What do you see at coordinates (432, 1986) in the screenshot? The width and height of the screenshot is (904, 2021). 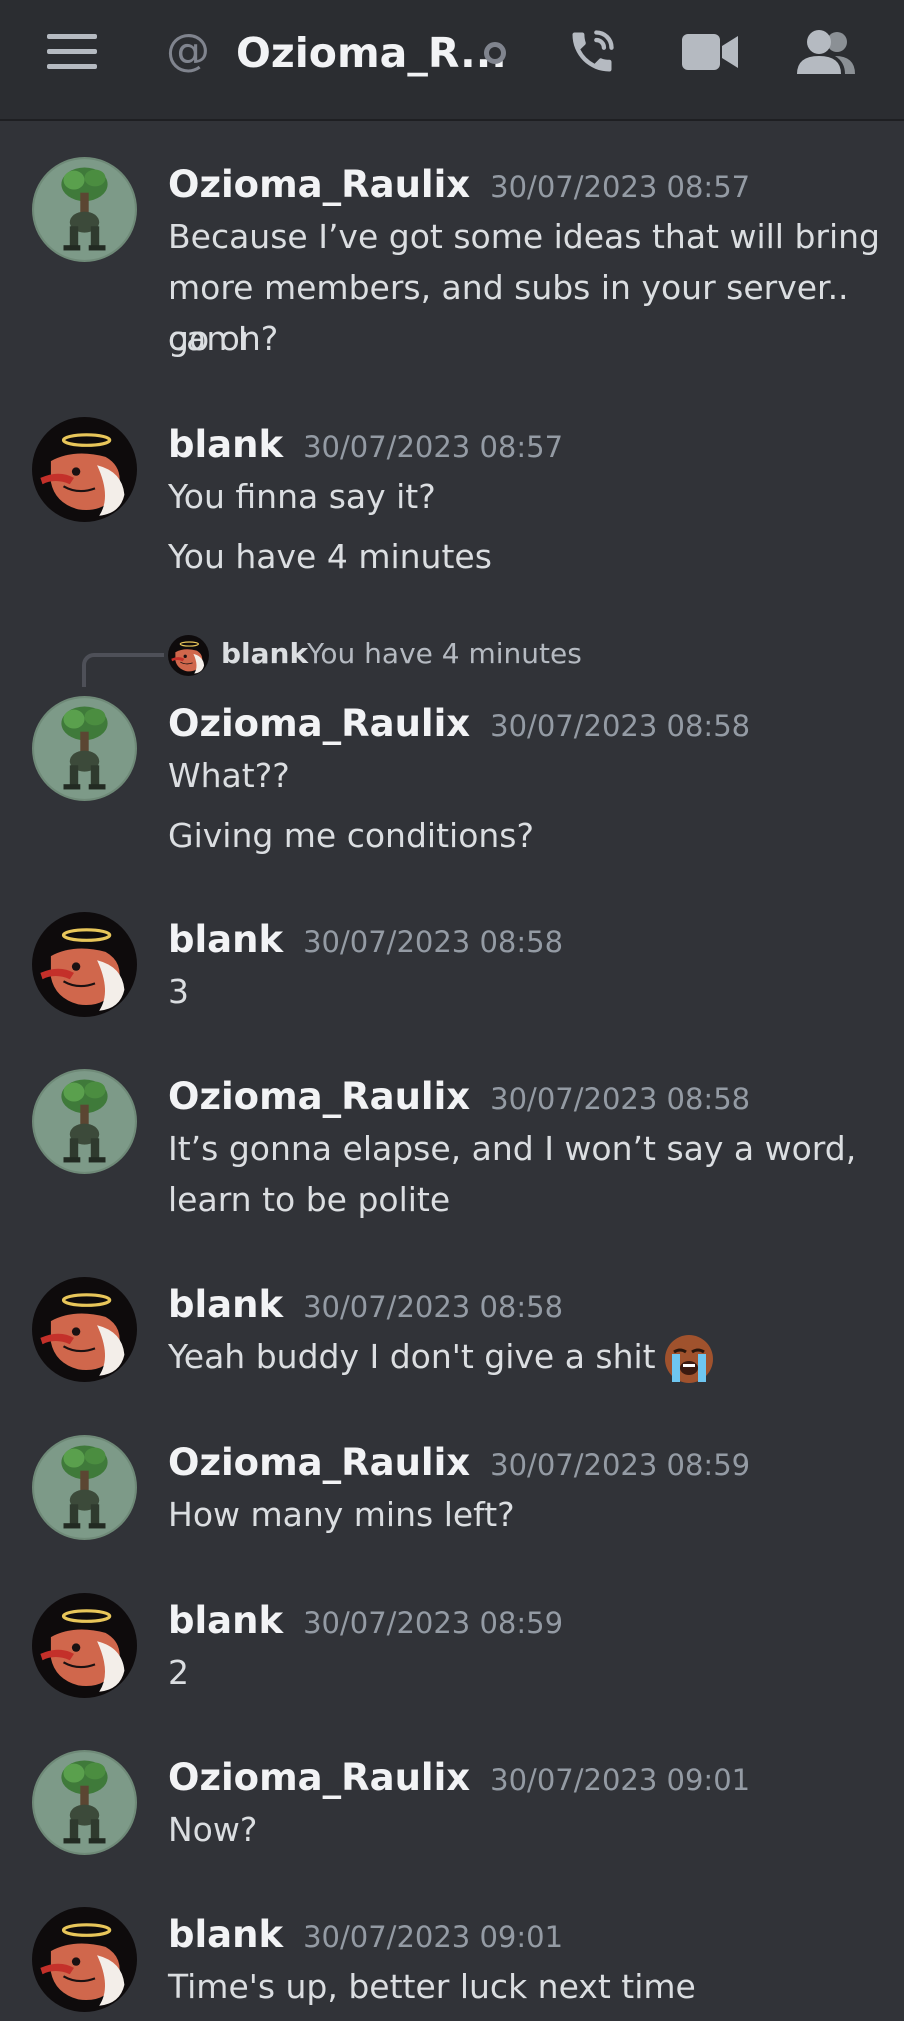 I see `message-text: Time's up, better luck next time` at bounding box center [432, 1986].